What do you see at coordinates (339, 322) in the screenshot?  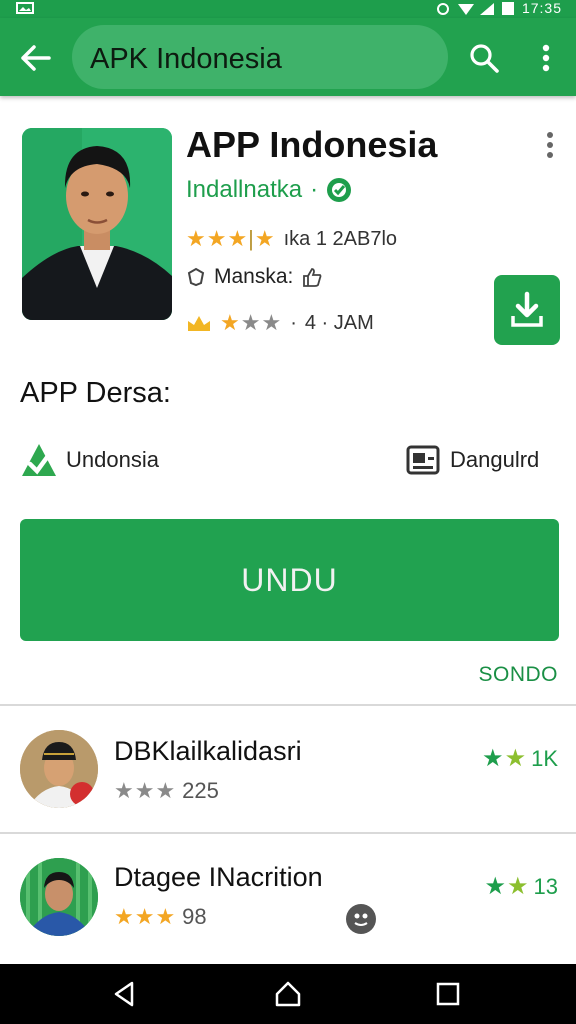 I see `meta-value: 4 · JAM` at bounding box center [339, 322].